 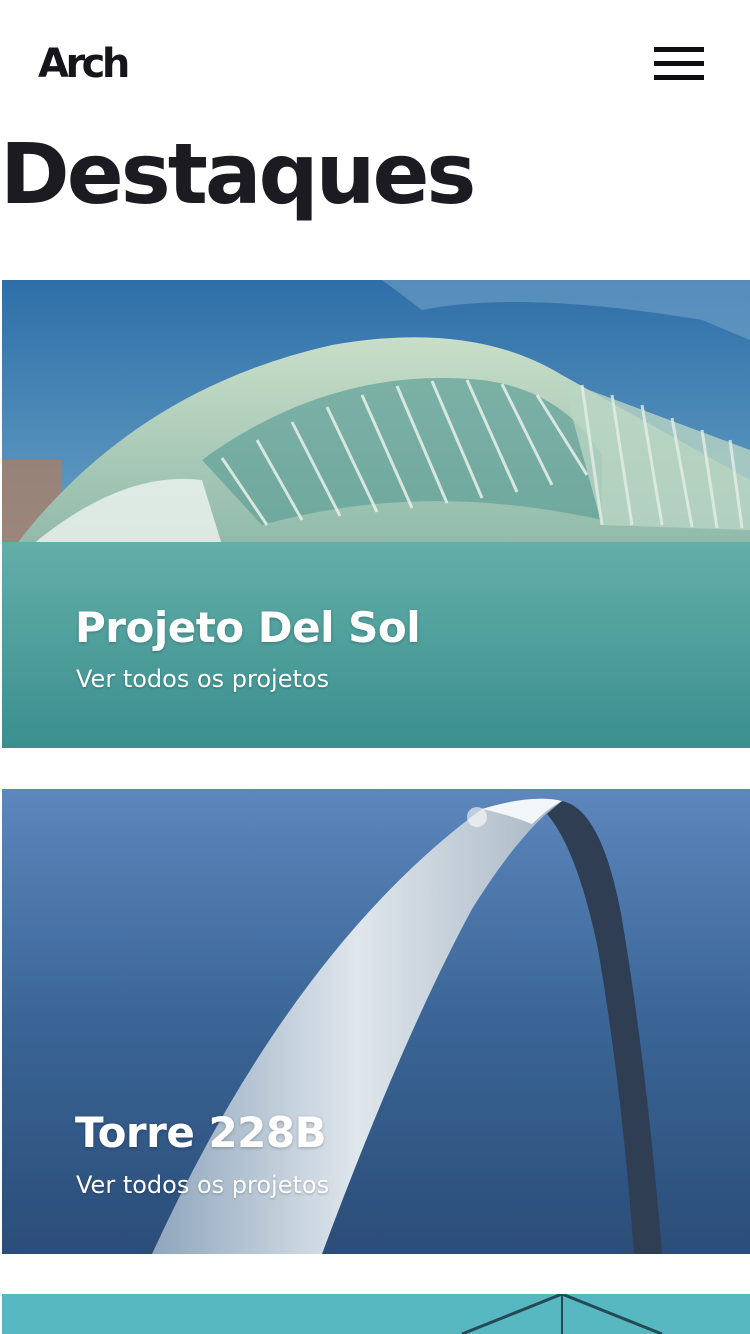 I want to click on project-image-teal-structure, so click(x=376, y=1314).